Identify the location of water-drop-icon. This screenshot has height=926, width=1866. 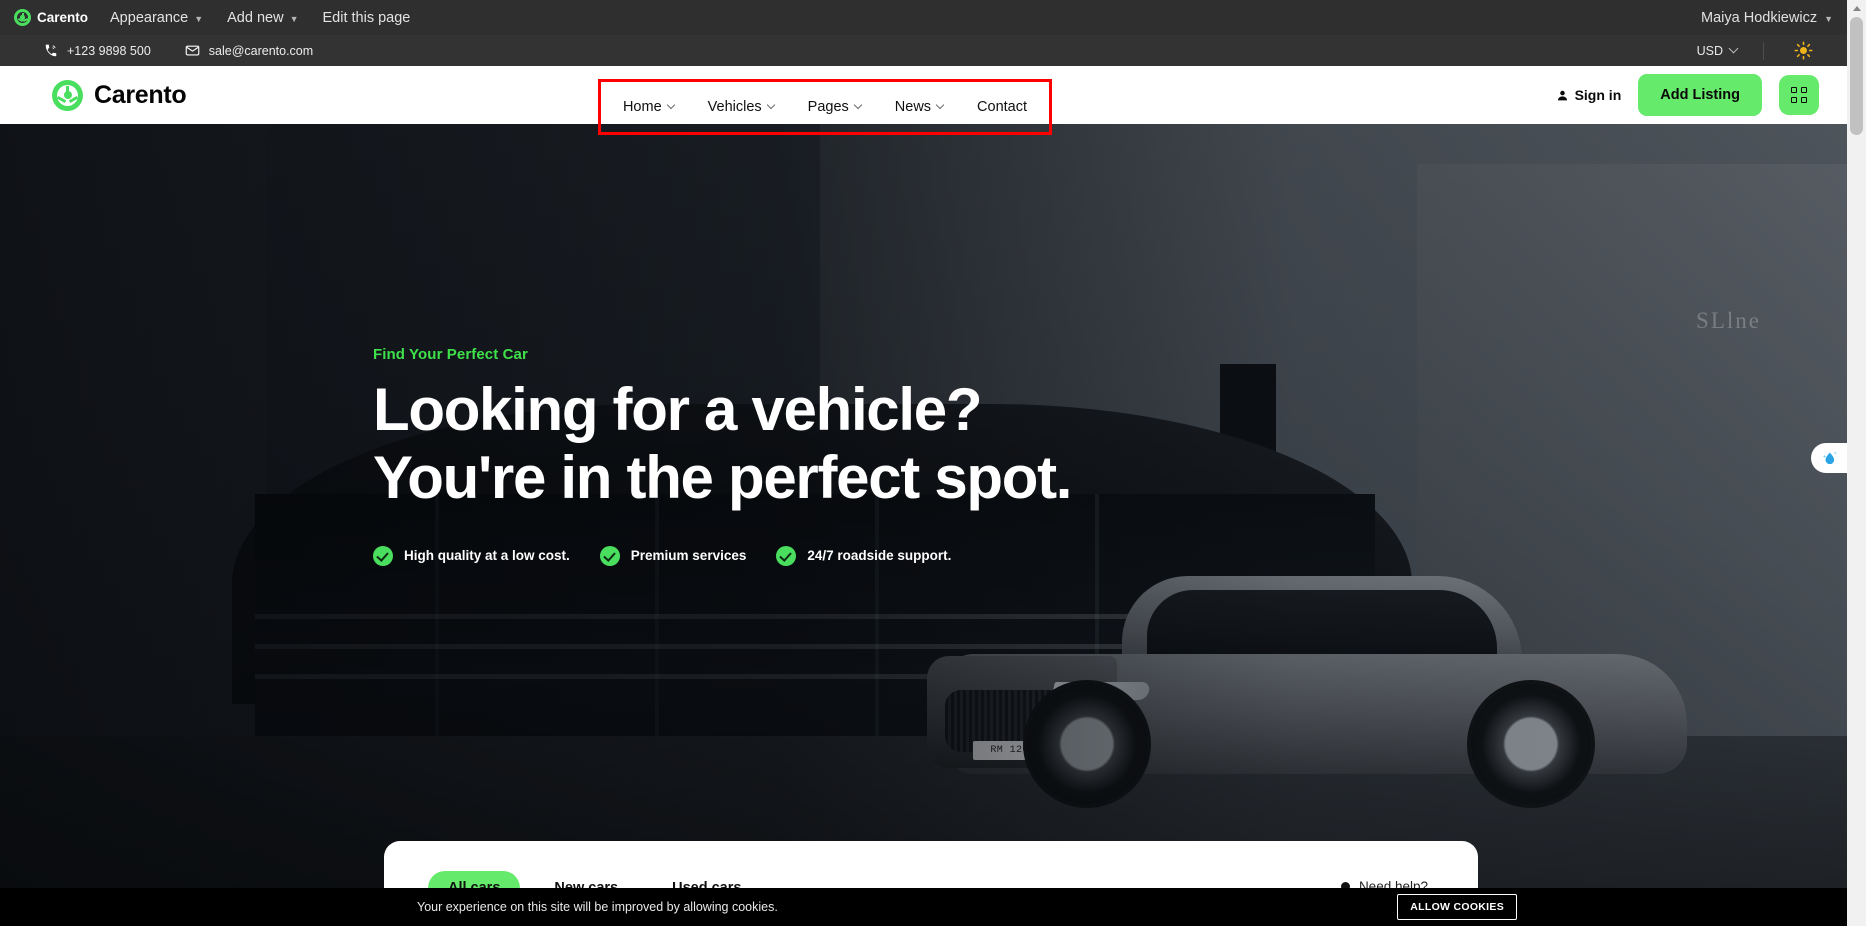
(1830, 458).